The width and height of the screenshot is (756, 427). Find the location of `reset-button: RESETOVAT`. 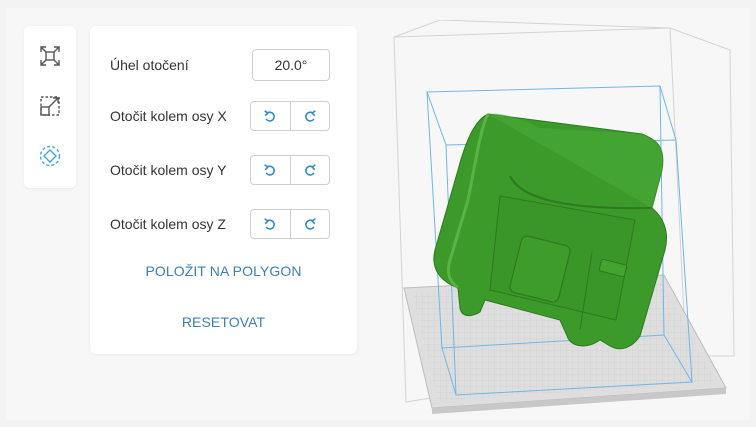

reset-button: RESETOVAT is located at coordinates (223, 322).